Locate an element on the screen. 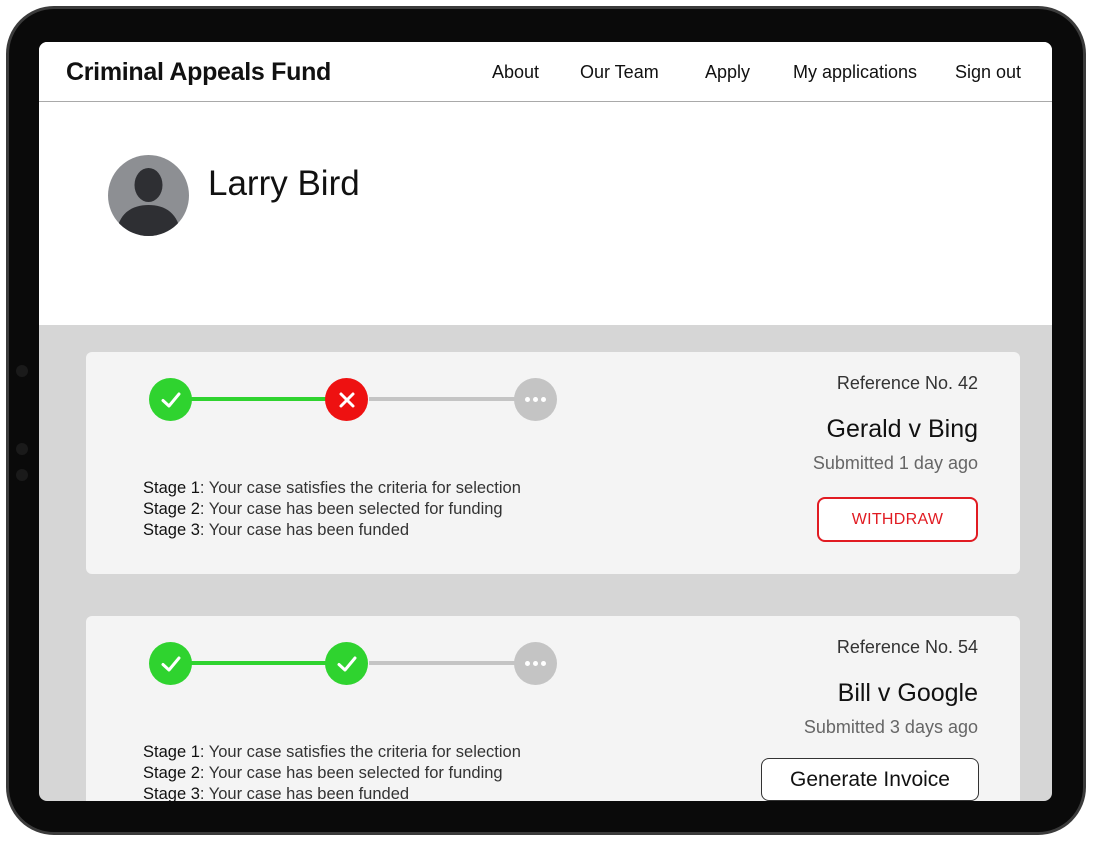 This screenshot has height=843, width=1093. withdraw-button: WITHDRAW is located at coordinates (897, 519).